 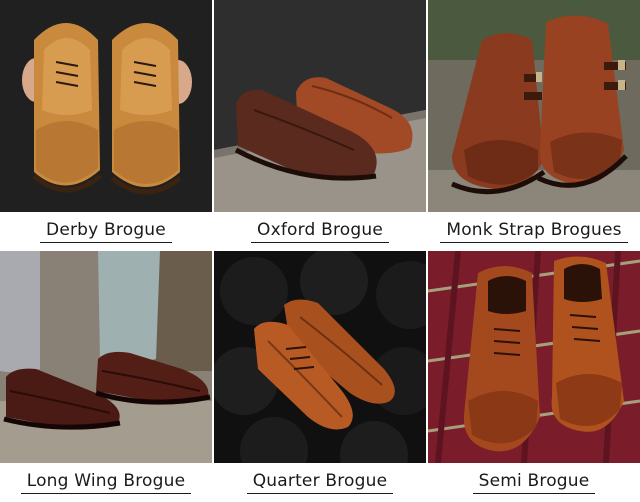 I want to click on caption-oxford-brogue: Oxford Brogue, so click(x=320, y=231).